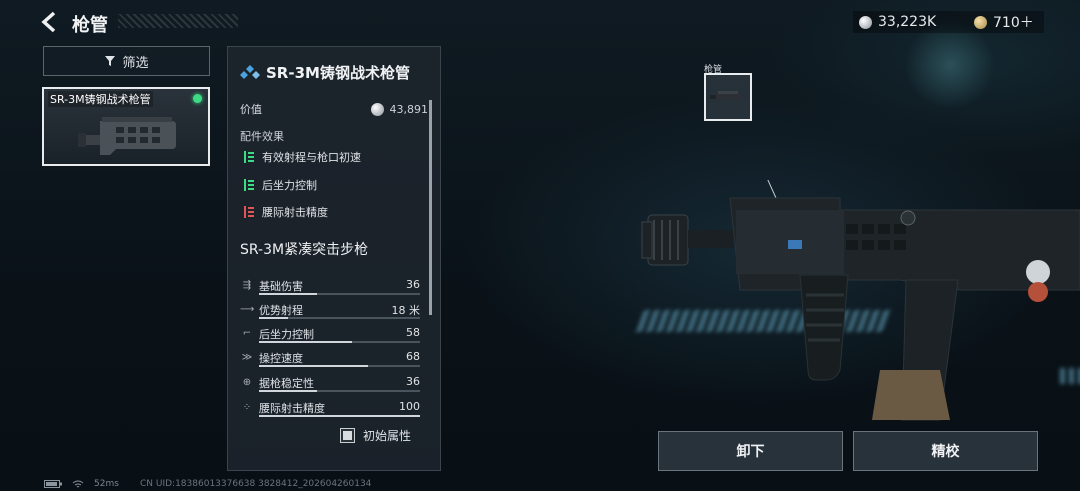 The width and height of the screenshot is (1080, 491). What do you see at coordinates (100, 99) in the screenshot?
I see `item-name: SR-3M铸钢战术枪管` at bounding box center [100, 99].